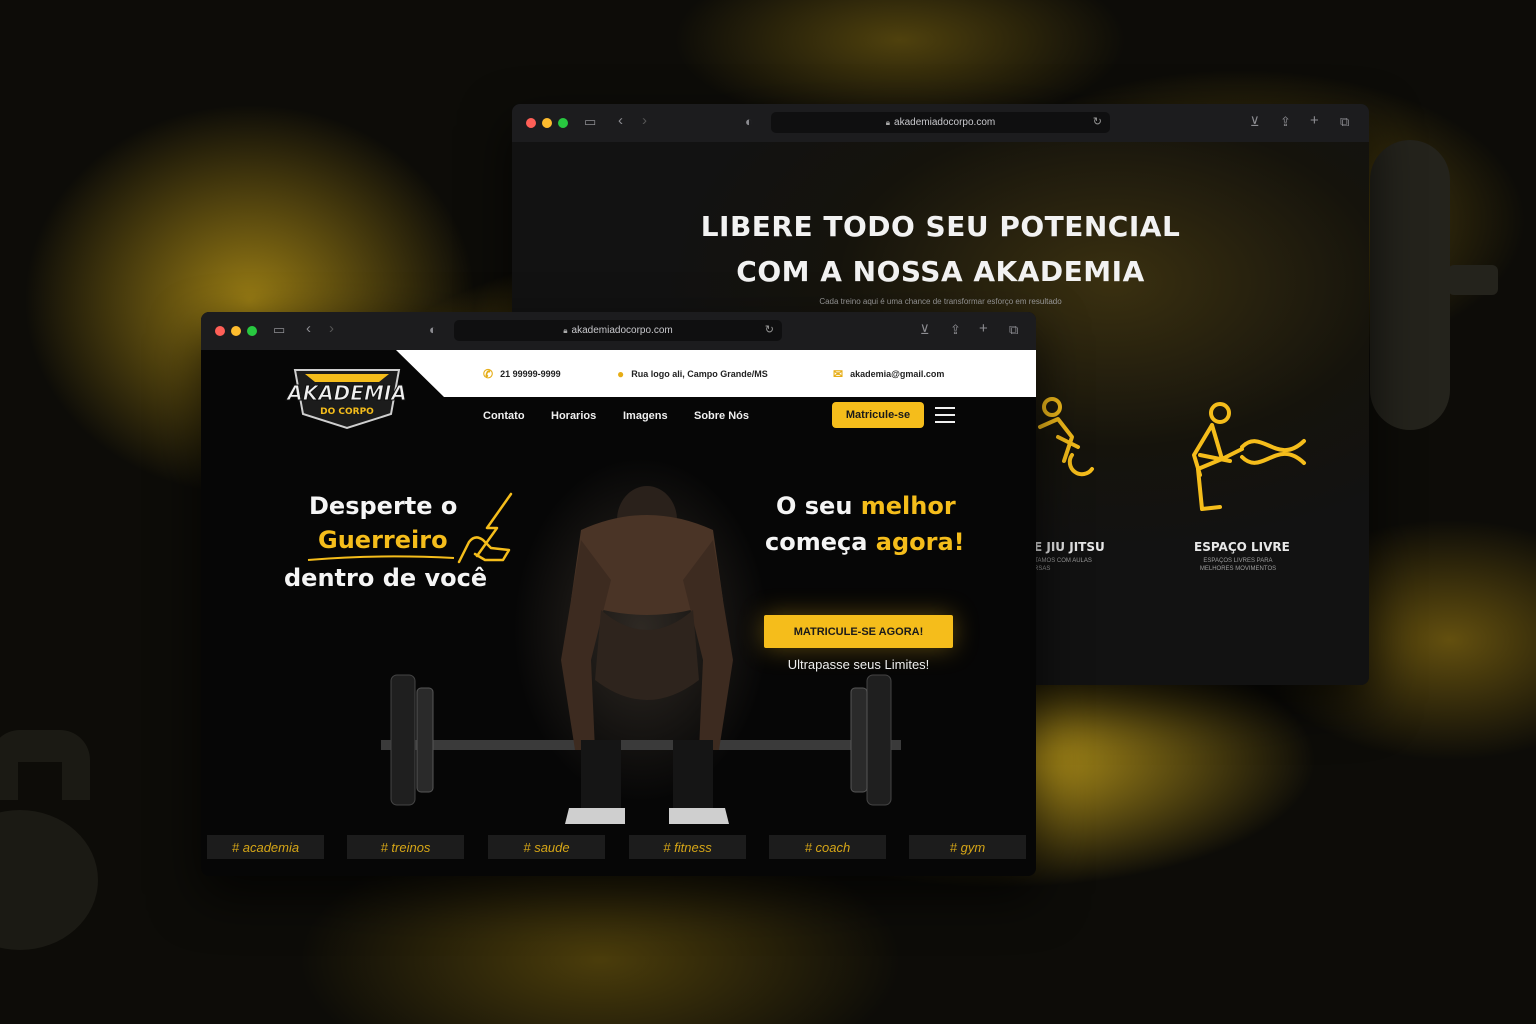 This screenshot has height=1024, width=1536. What do you see at coordinates (721, 416) in the screenshot?
I see `nav-link-sobre-nos: Sobre Nós` at bounding box center [721, 416].